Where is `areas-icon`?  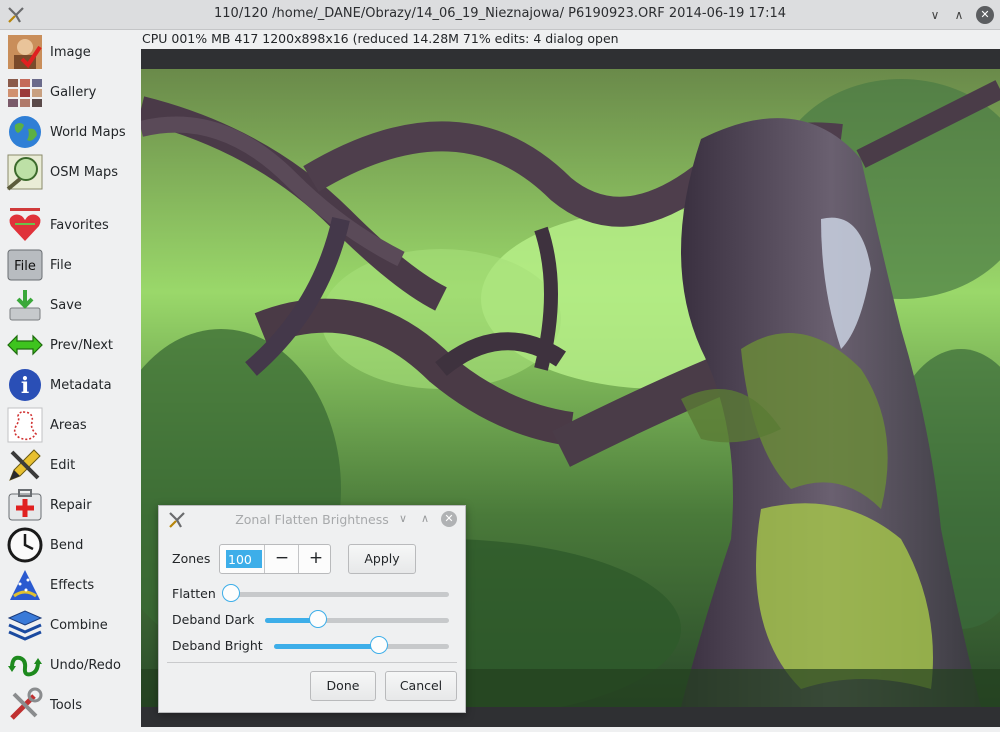
areas-icon is located at coordinates (25, 425).